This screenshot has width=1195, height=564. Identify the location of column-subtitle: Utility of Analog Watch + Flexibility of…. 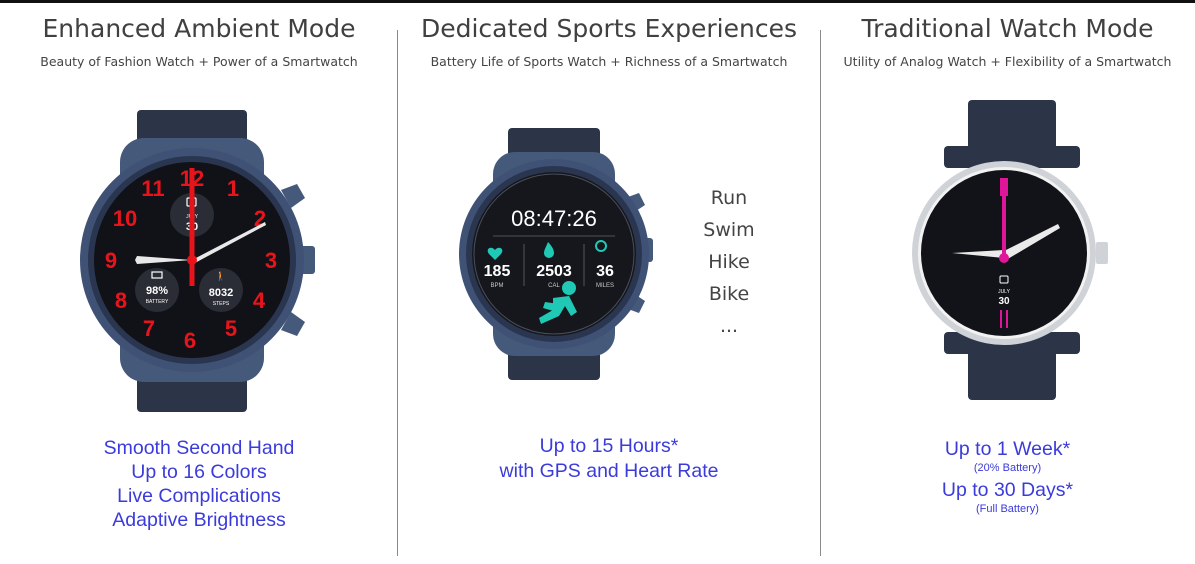
(1007, 61).